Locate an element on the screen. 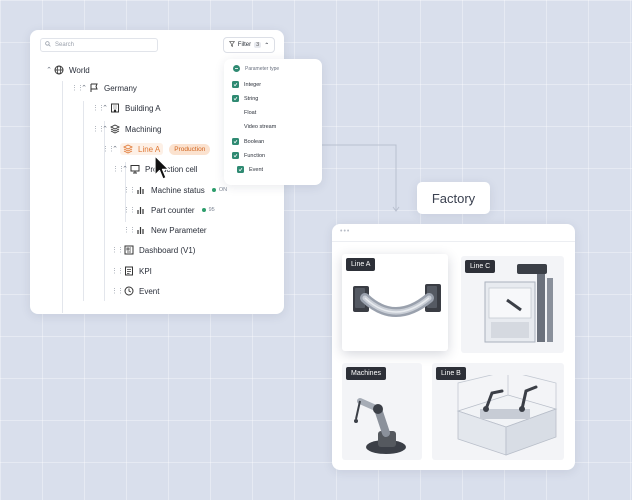  tree-item-building-a: ⋮⋮ ⌃ Building A is located at coordinates (126, 108).